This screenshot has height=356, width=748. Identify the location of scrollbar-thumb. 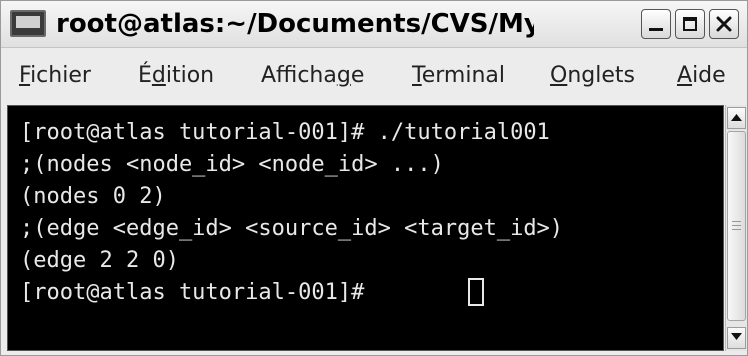
(736, 226).